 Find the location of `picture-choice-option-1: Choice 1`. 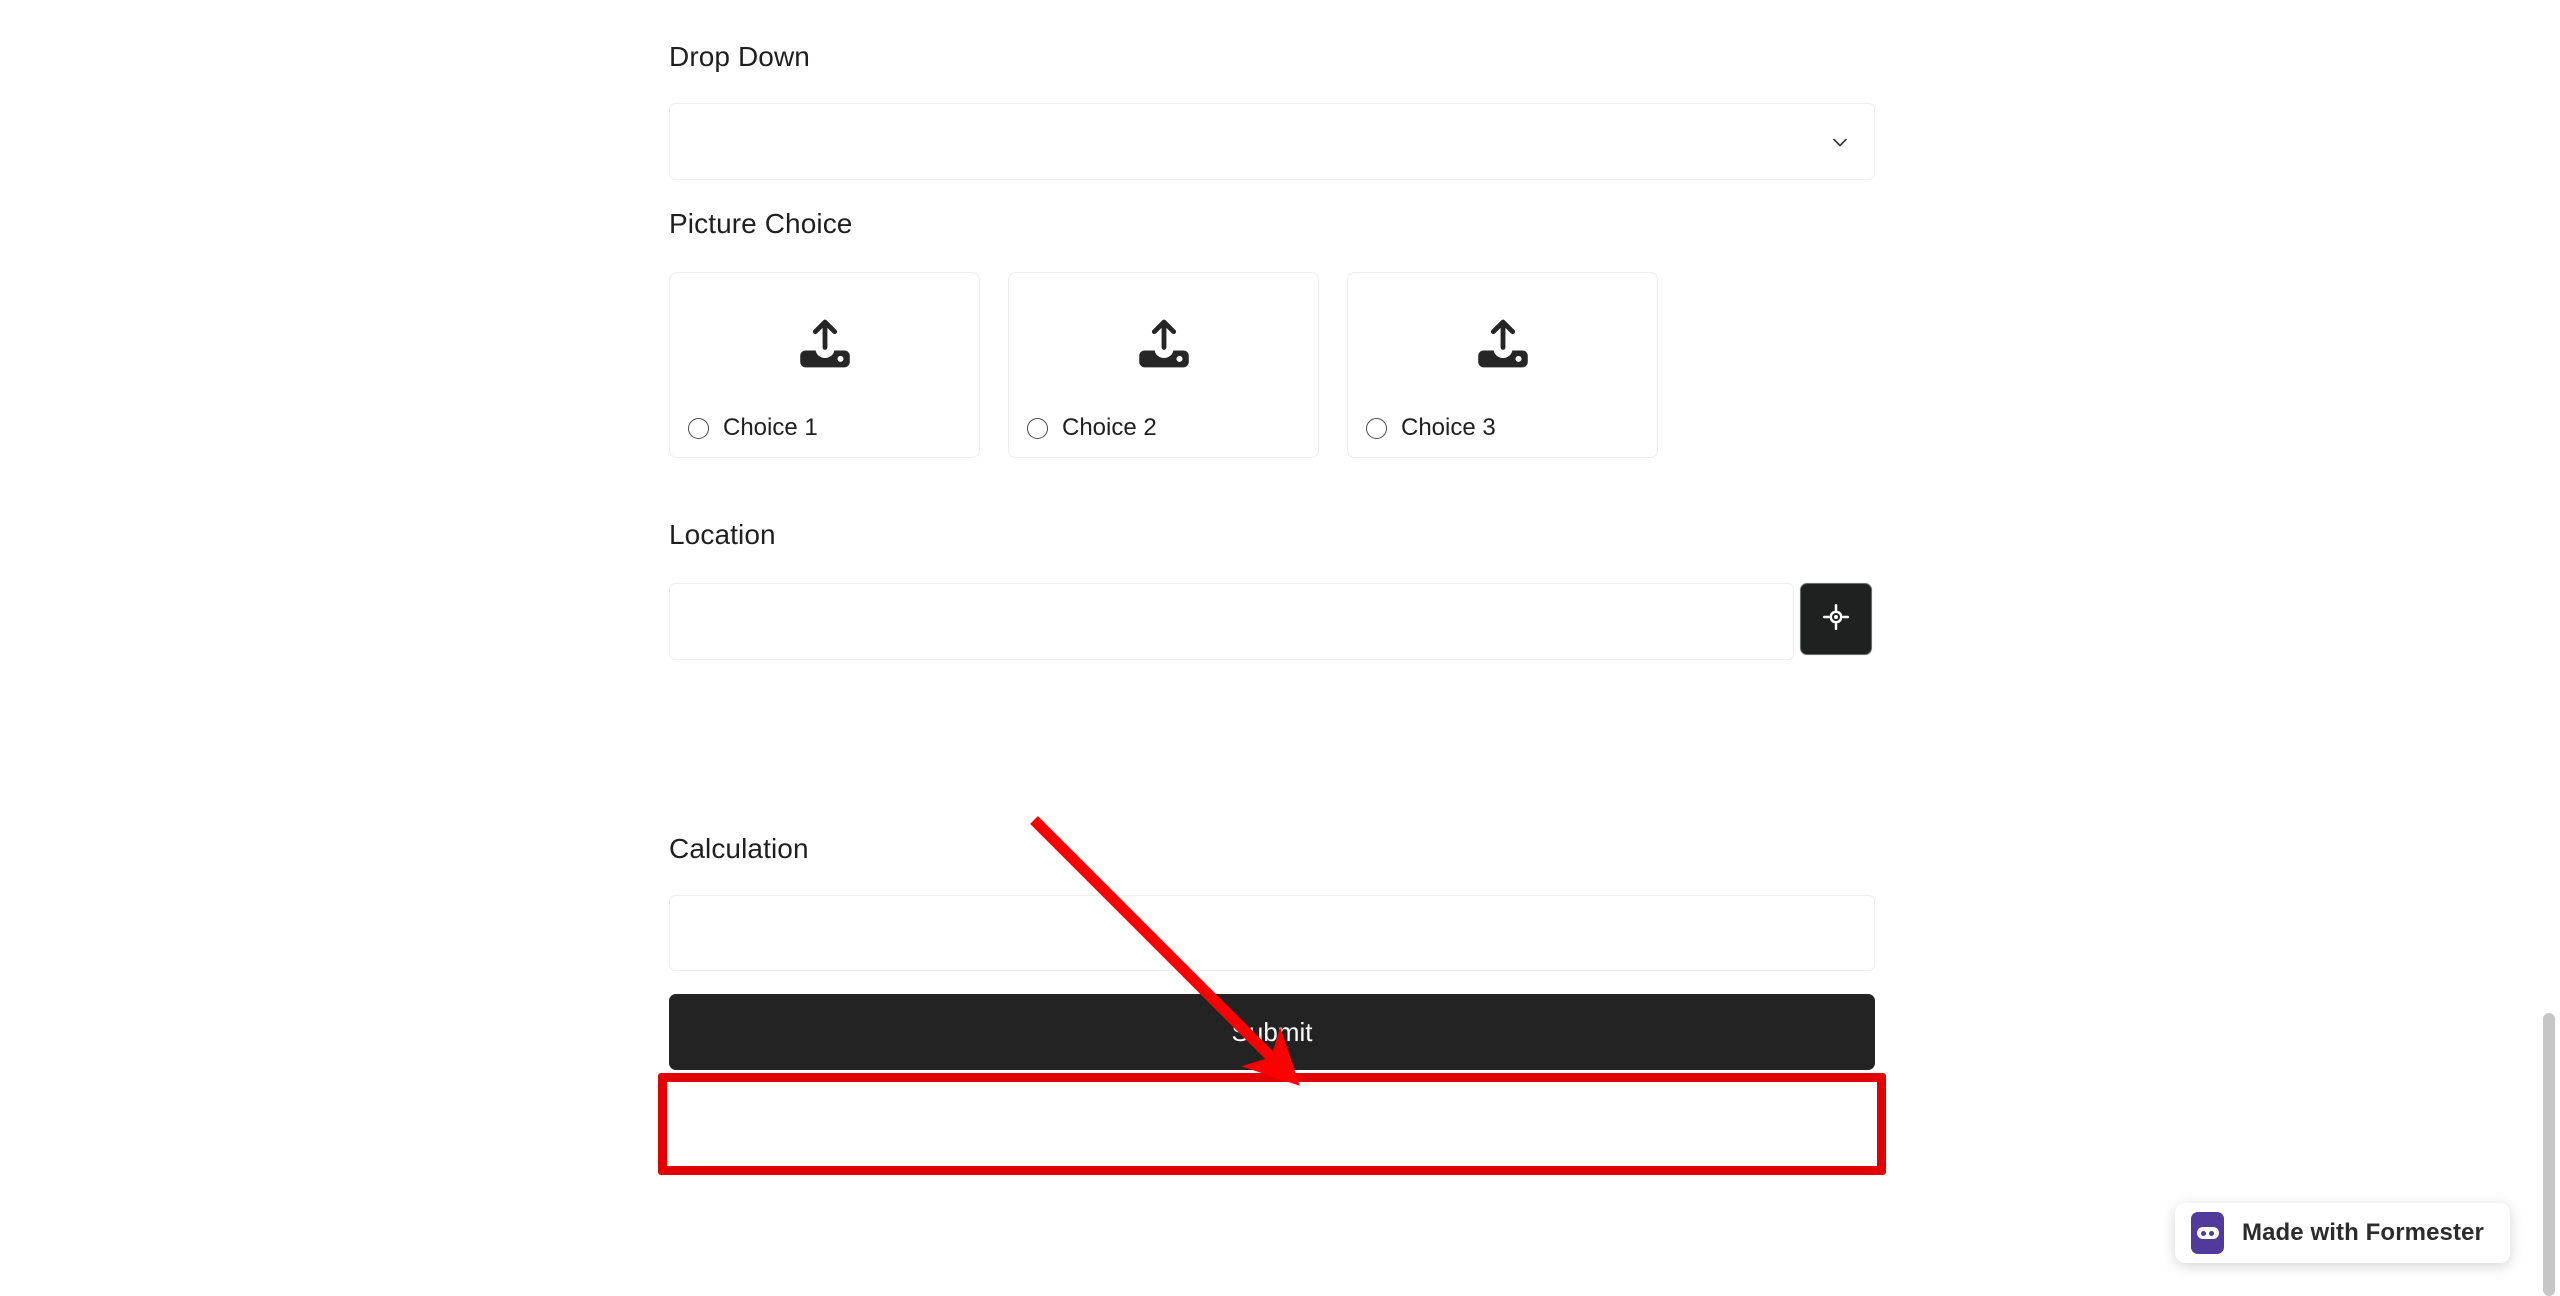

picture-choice-option-1: Choice 1 is located at coordinates (753, 428).